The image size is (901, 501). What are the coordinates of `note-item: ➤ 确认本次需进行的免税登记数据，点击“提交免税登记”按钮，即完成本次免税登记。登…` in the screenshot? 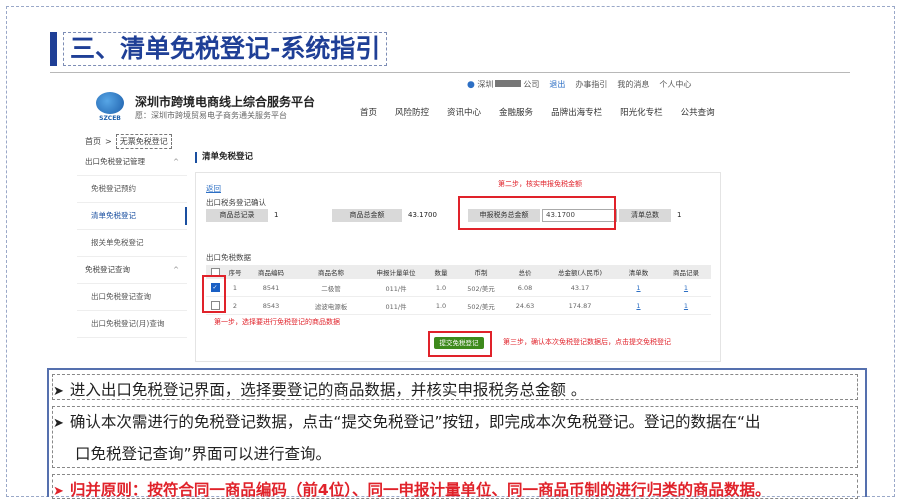 It's located at (407, 422).